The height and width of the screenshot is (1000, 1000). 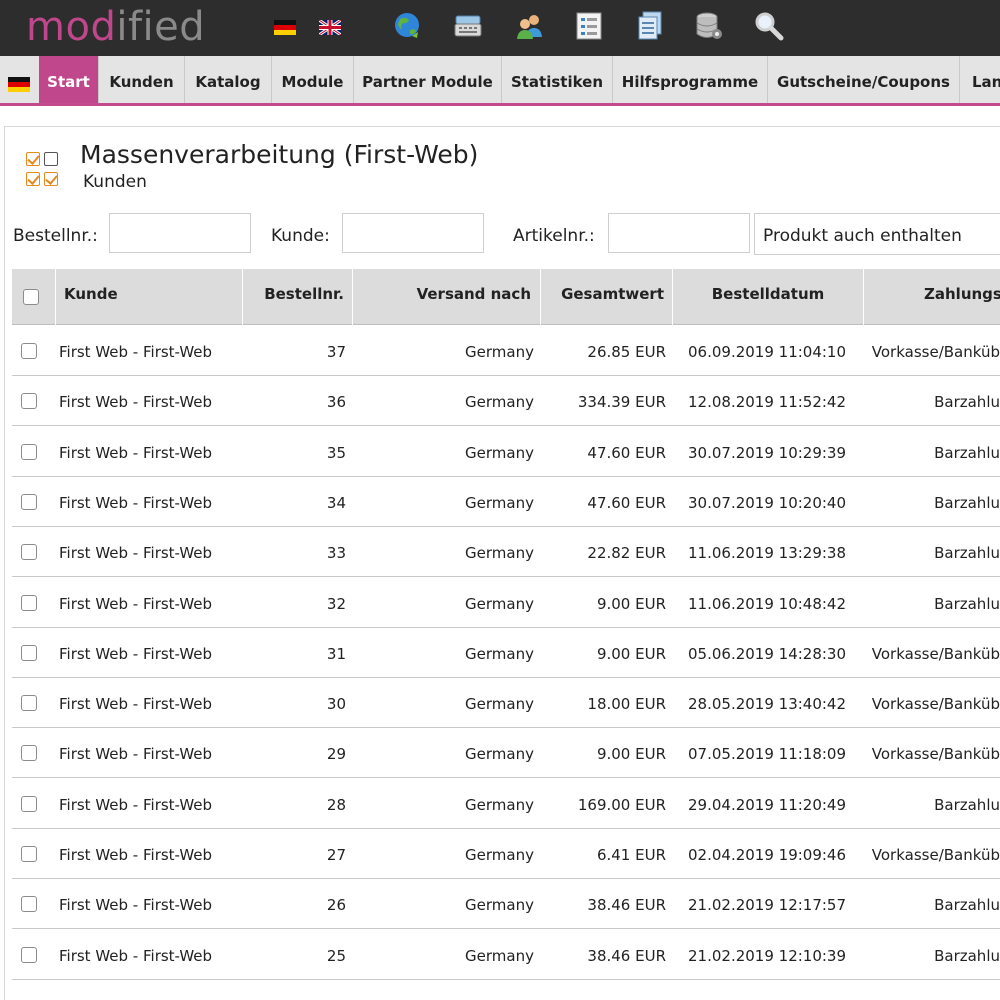 What do you see at coordinates (336, 754) in the screenshot?
I see `cell-bestellnr: 29` at bounding box center [336, 754].